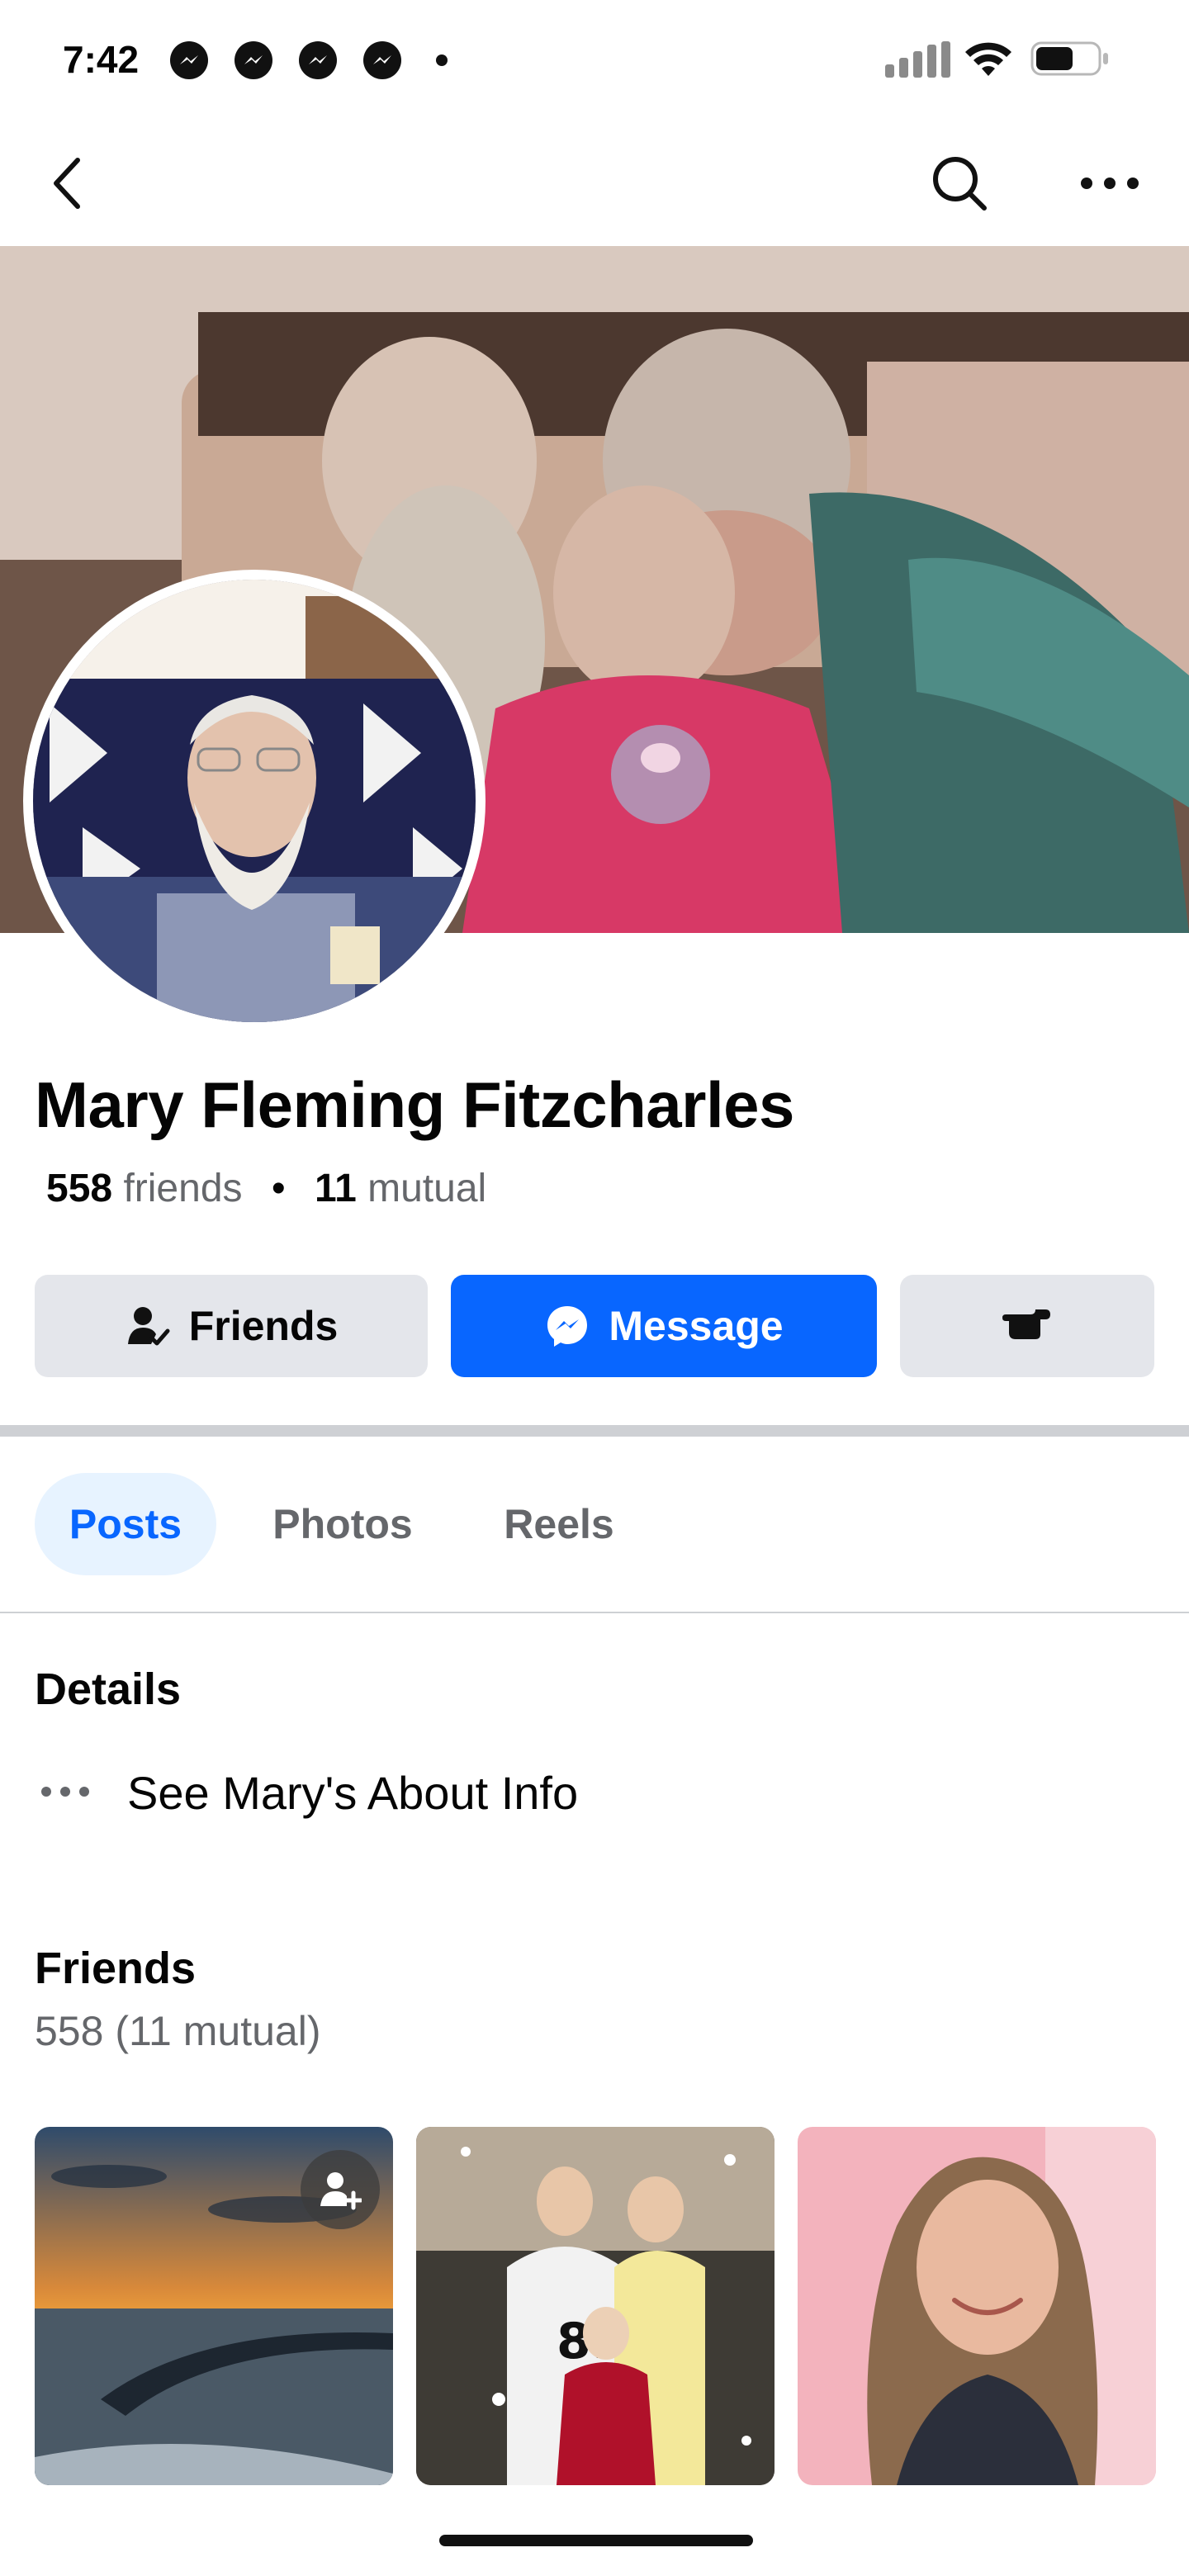 The height and width of the screenshot is (2576, 1189). I want to click on friend-check-icon, so click(148, 1326).